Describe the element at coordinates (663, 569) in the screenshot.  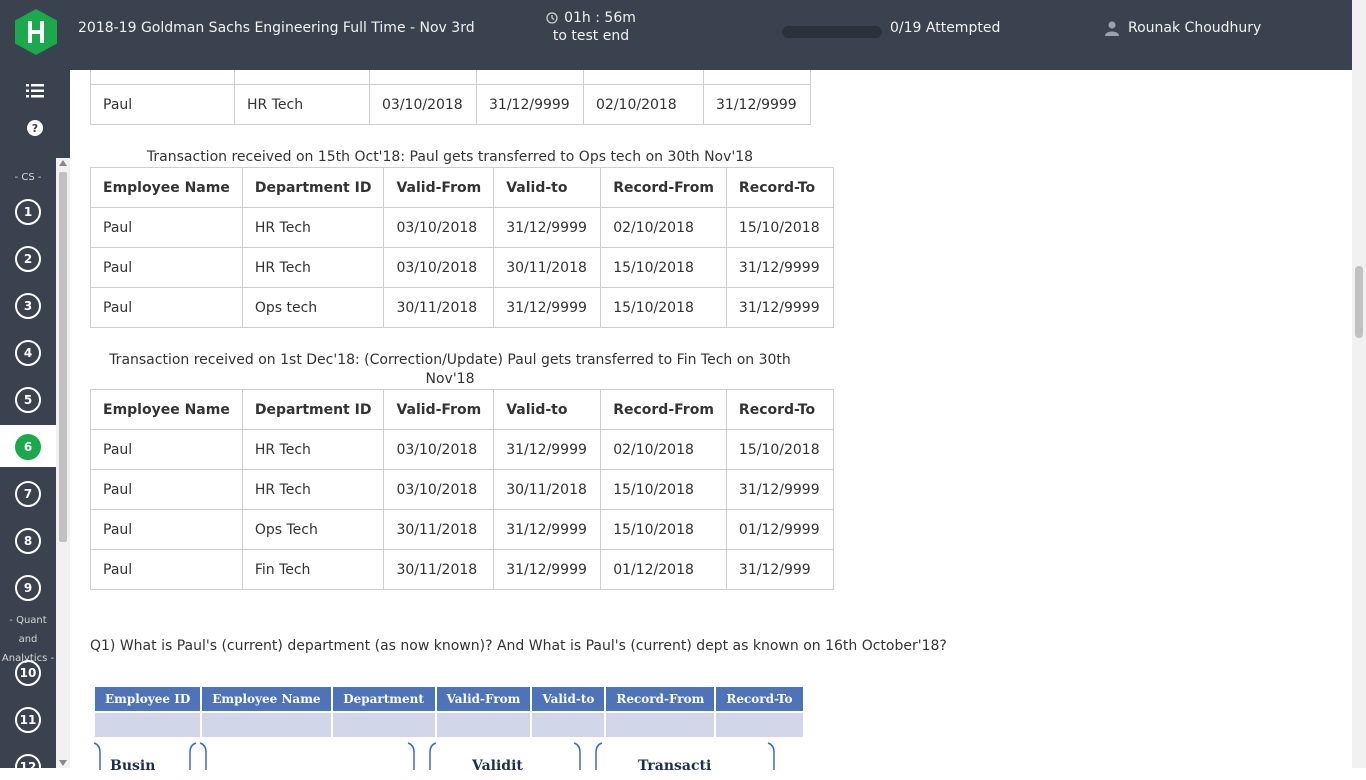
I see `table-cell: 01/12/2018` at that location.